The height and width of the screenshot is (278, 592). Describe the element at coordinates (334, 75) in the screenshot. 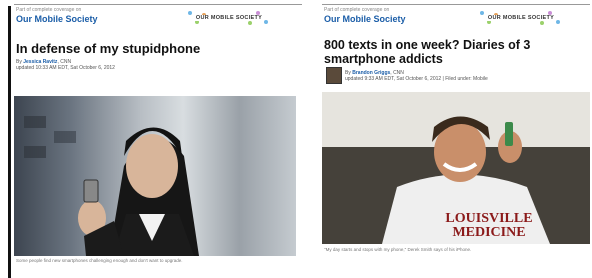

I see `author-avatar` at that location.